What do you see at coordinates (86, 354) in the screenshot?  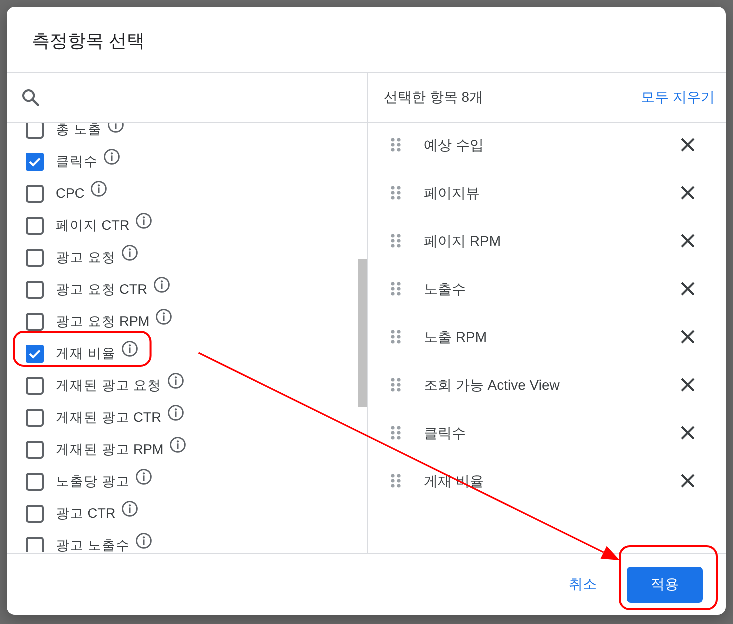 I see `metric-label: 게재 비율` at bounding box center [86, 354].